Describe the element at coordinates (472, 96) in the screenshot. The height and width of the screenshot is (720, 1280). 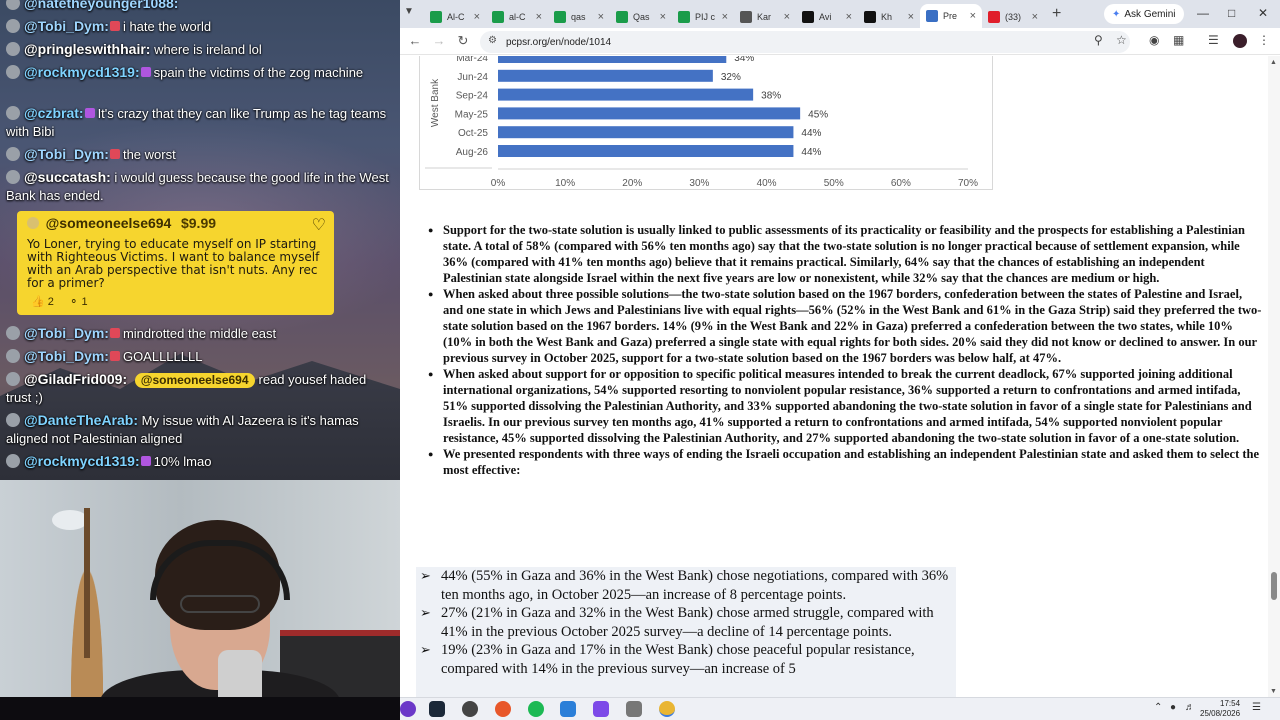
I see `category-label: Sep-24` at that location.